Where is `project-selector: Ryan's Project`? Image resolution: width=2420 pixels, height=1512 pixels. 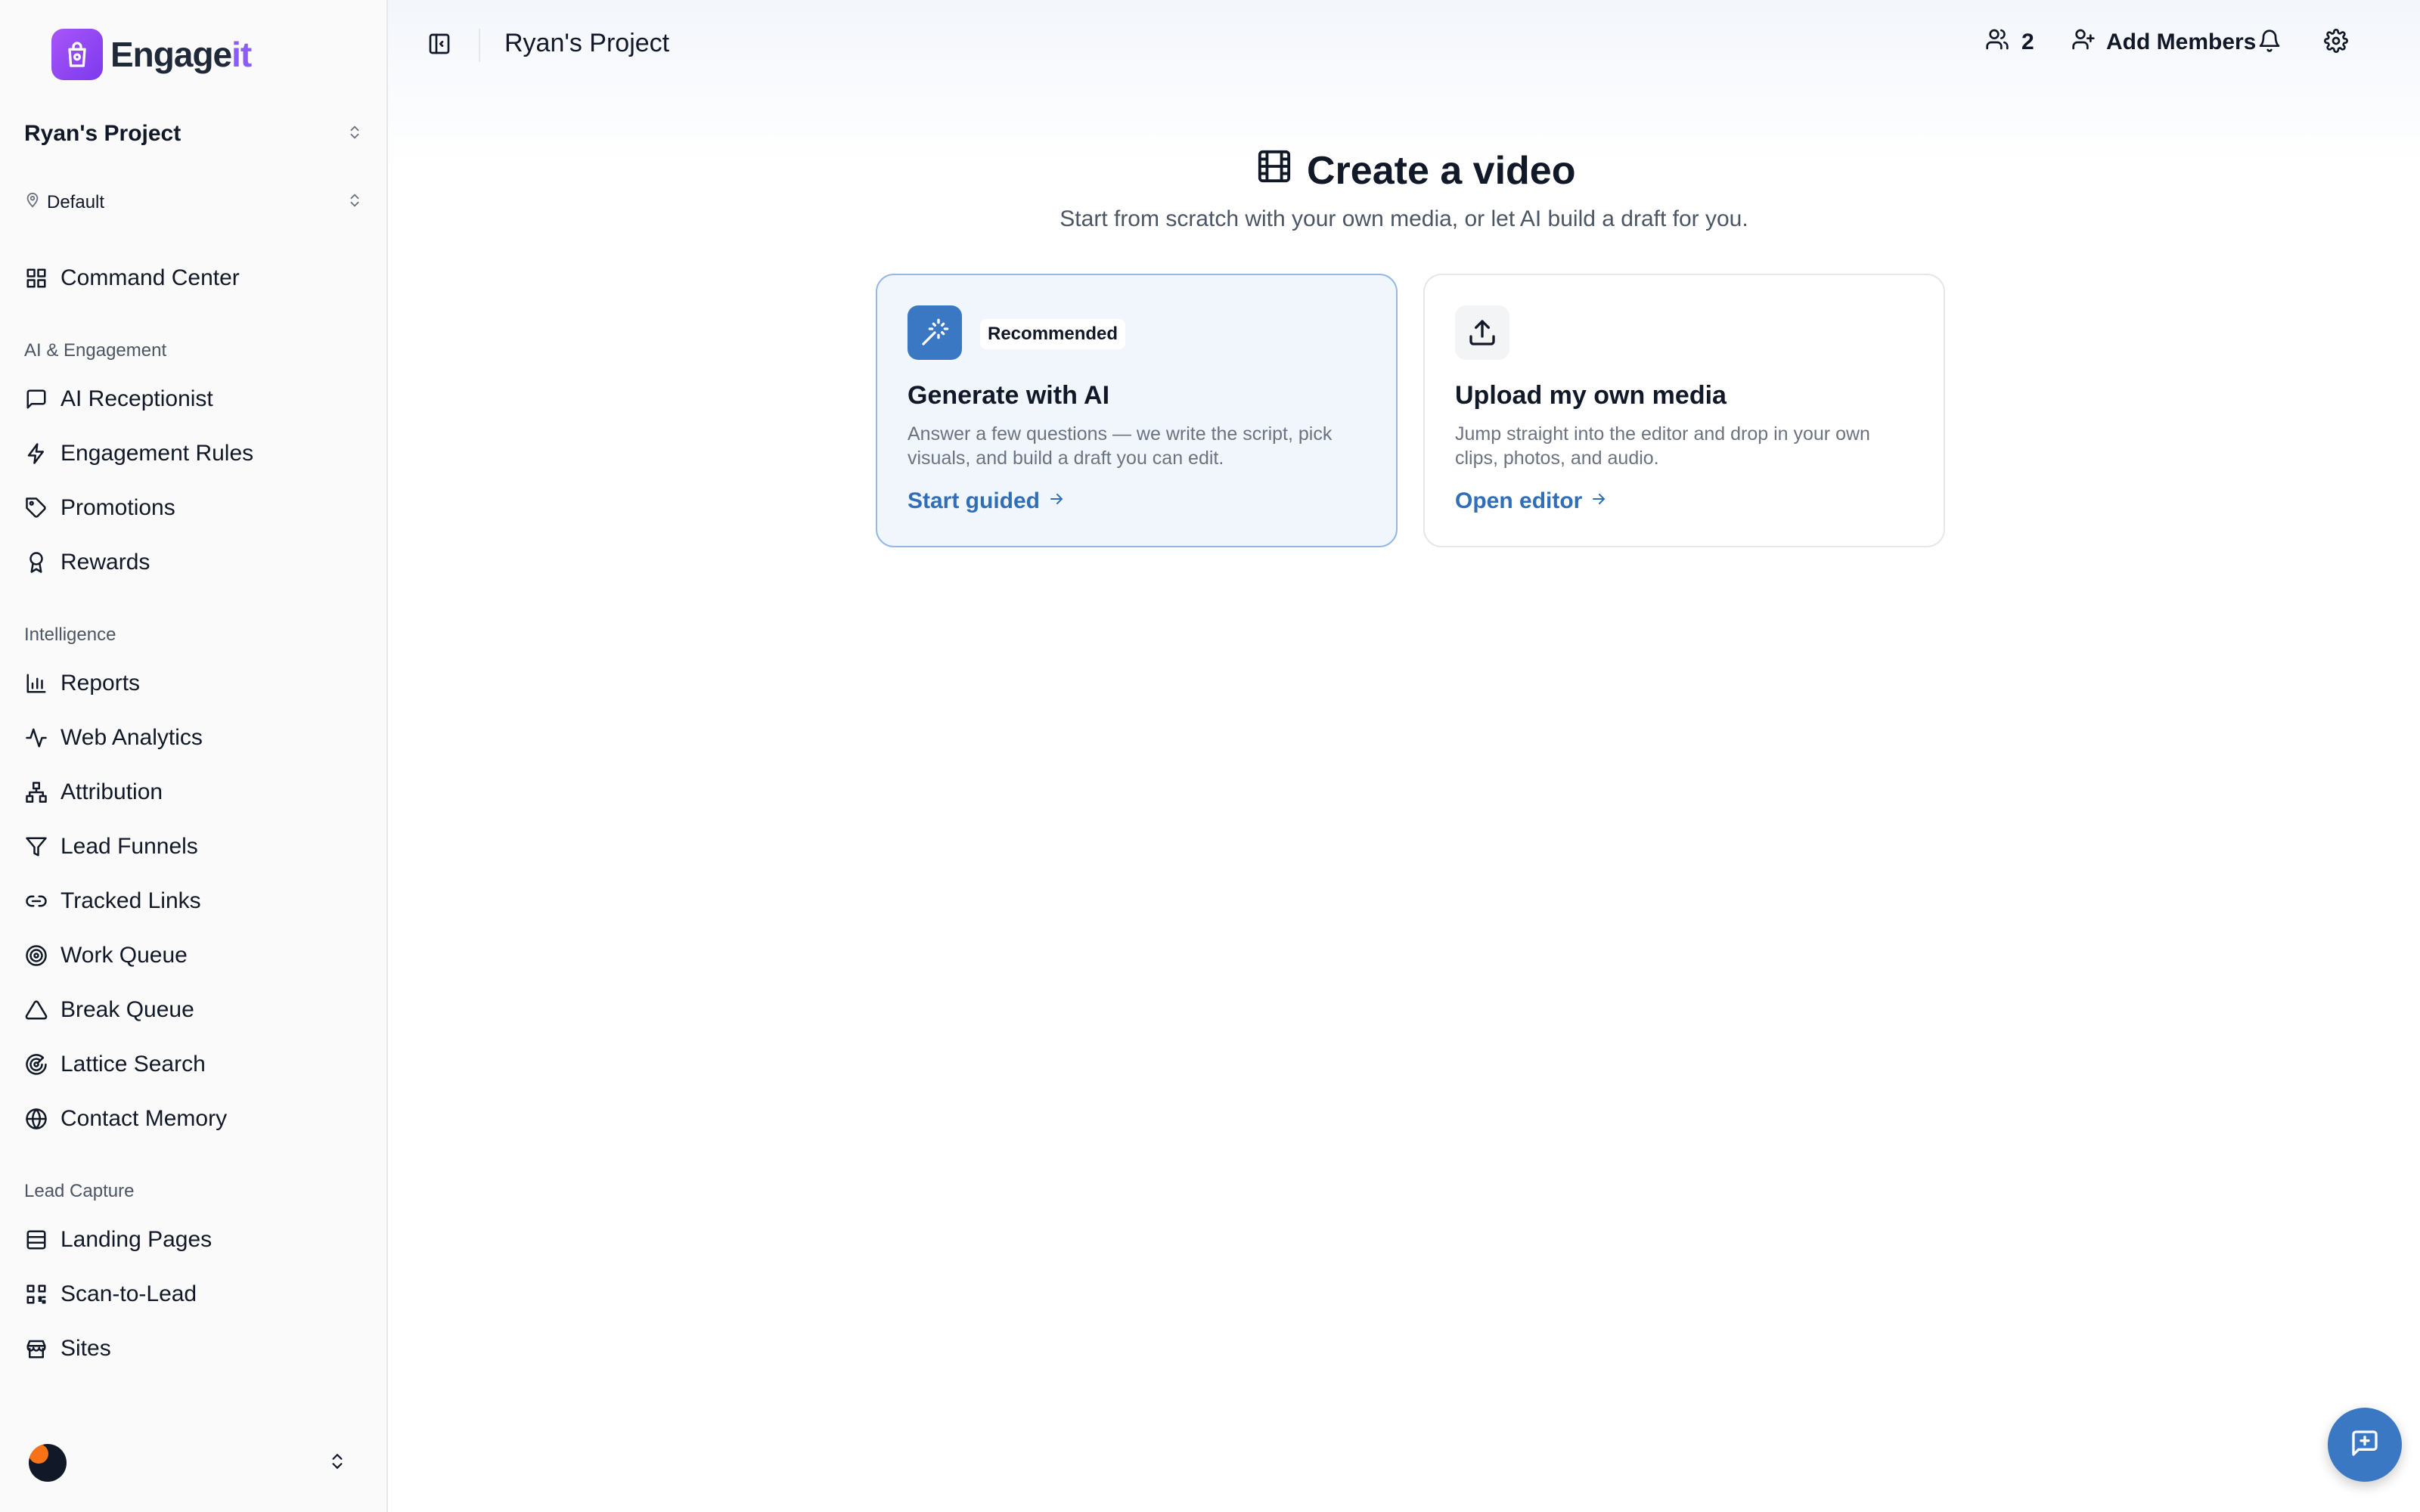 project-selector: Ryan's Project is located at coordinates (193, 134).